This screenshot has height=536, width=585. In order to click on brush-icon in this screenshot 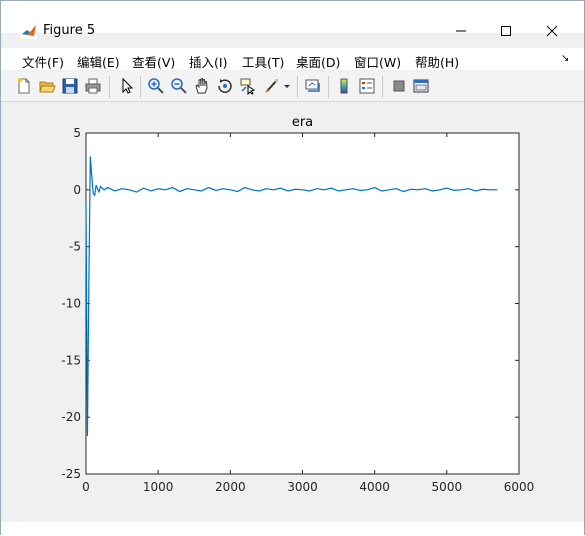, I will do `click(271, 86)`.